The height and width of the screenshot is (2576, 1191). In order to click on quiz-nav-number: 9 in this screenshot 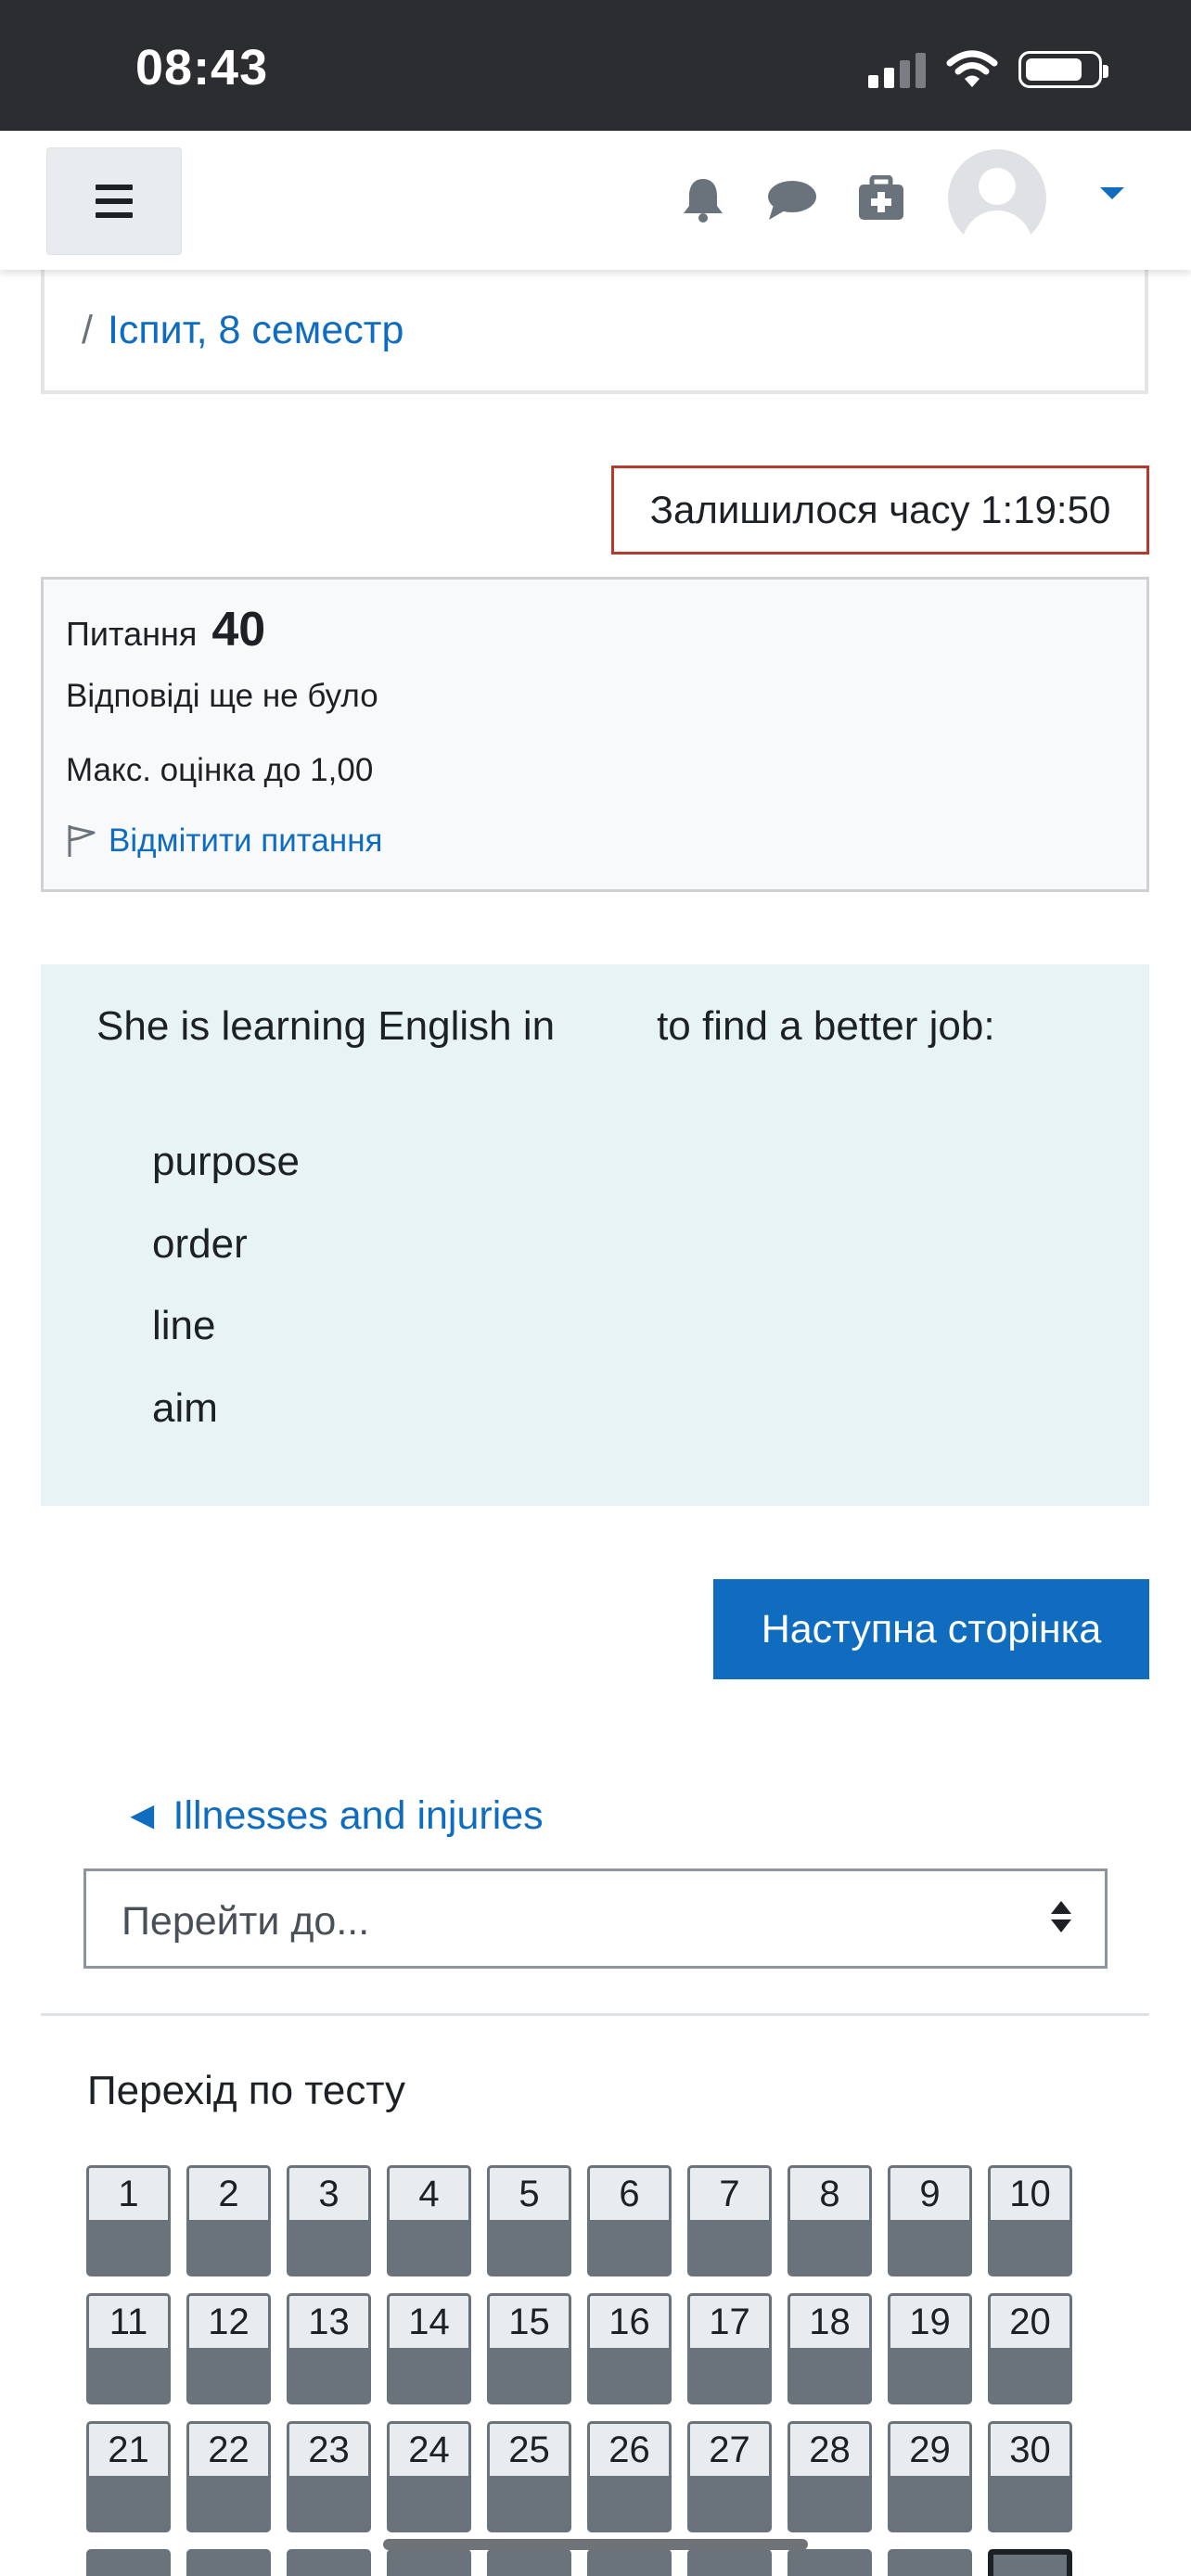, I will do `click(929, 2194)`.